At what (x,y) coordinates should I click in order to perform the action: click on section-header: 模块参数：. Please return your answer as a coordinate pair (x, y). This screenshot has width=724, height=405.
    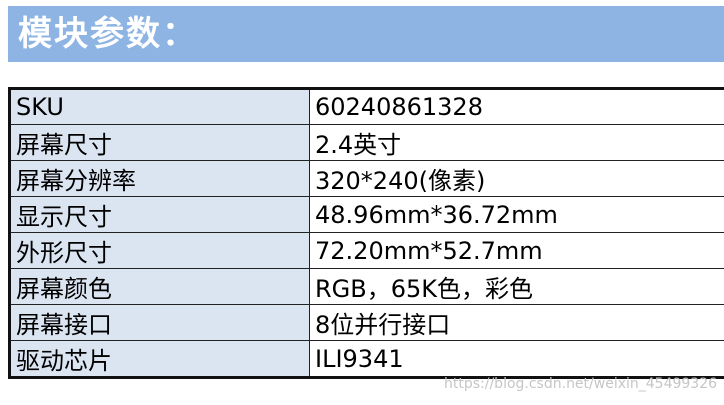
    Looking at the image, I should click on (366, 34).